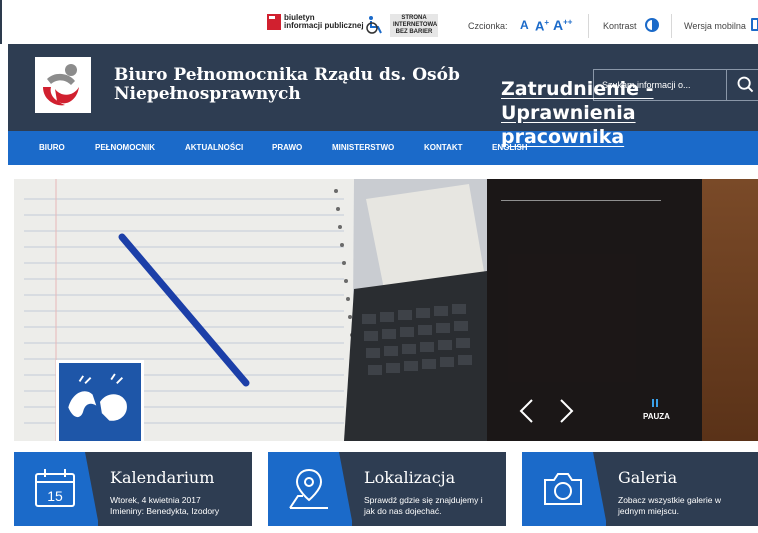  What do you see at coordinates (655, 403) in the screenshot?
I see `pause-icon` at bounding box center [655, 403].